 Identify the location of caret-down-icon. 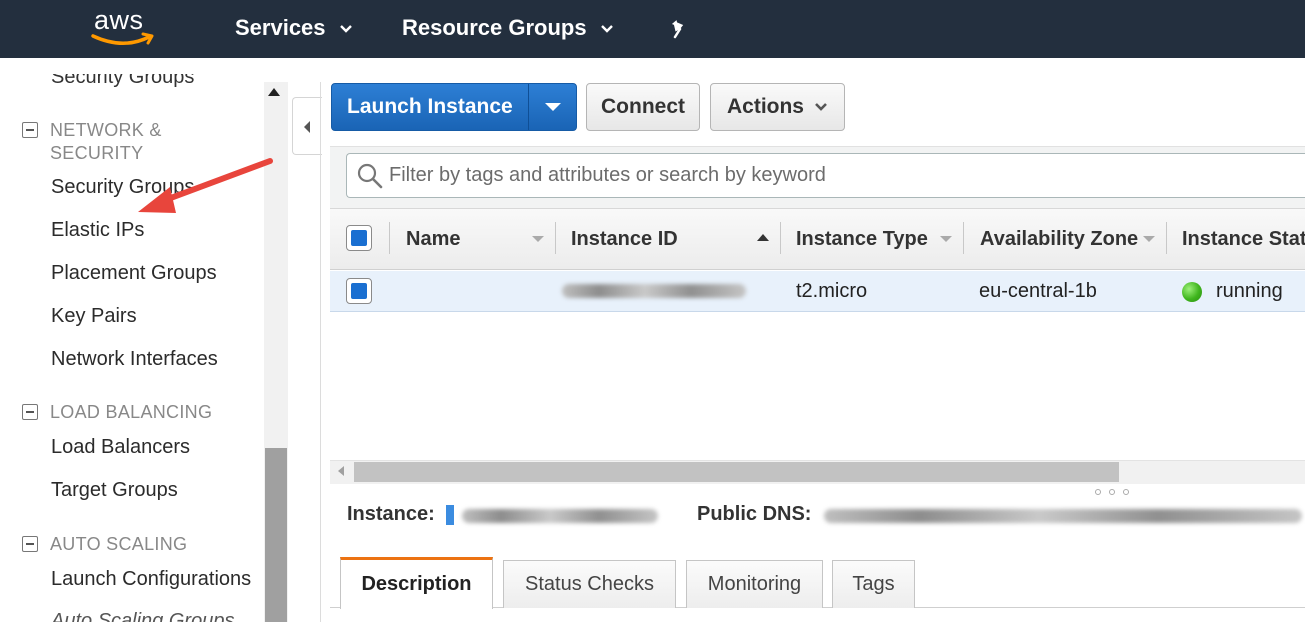
(552, 107).